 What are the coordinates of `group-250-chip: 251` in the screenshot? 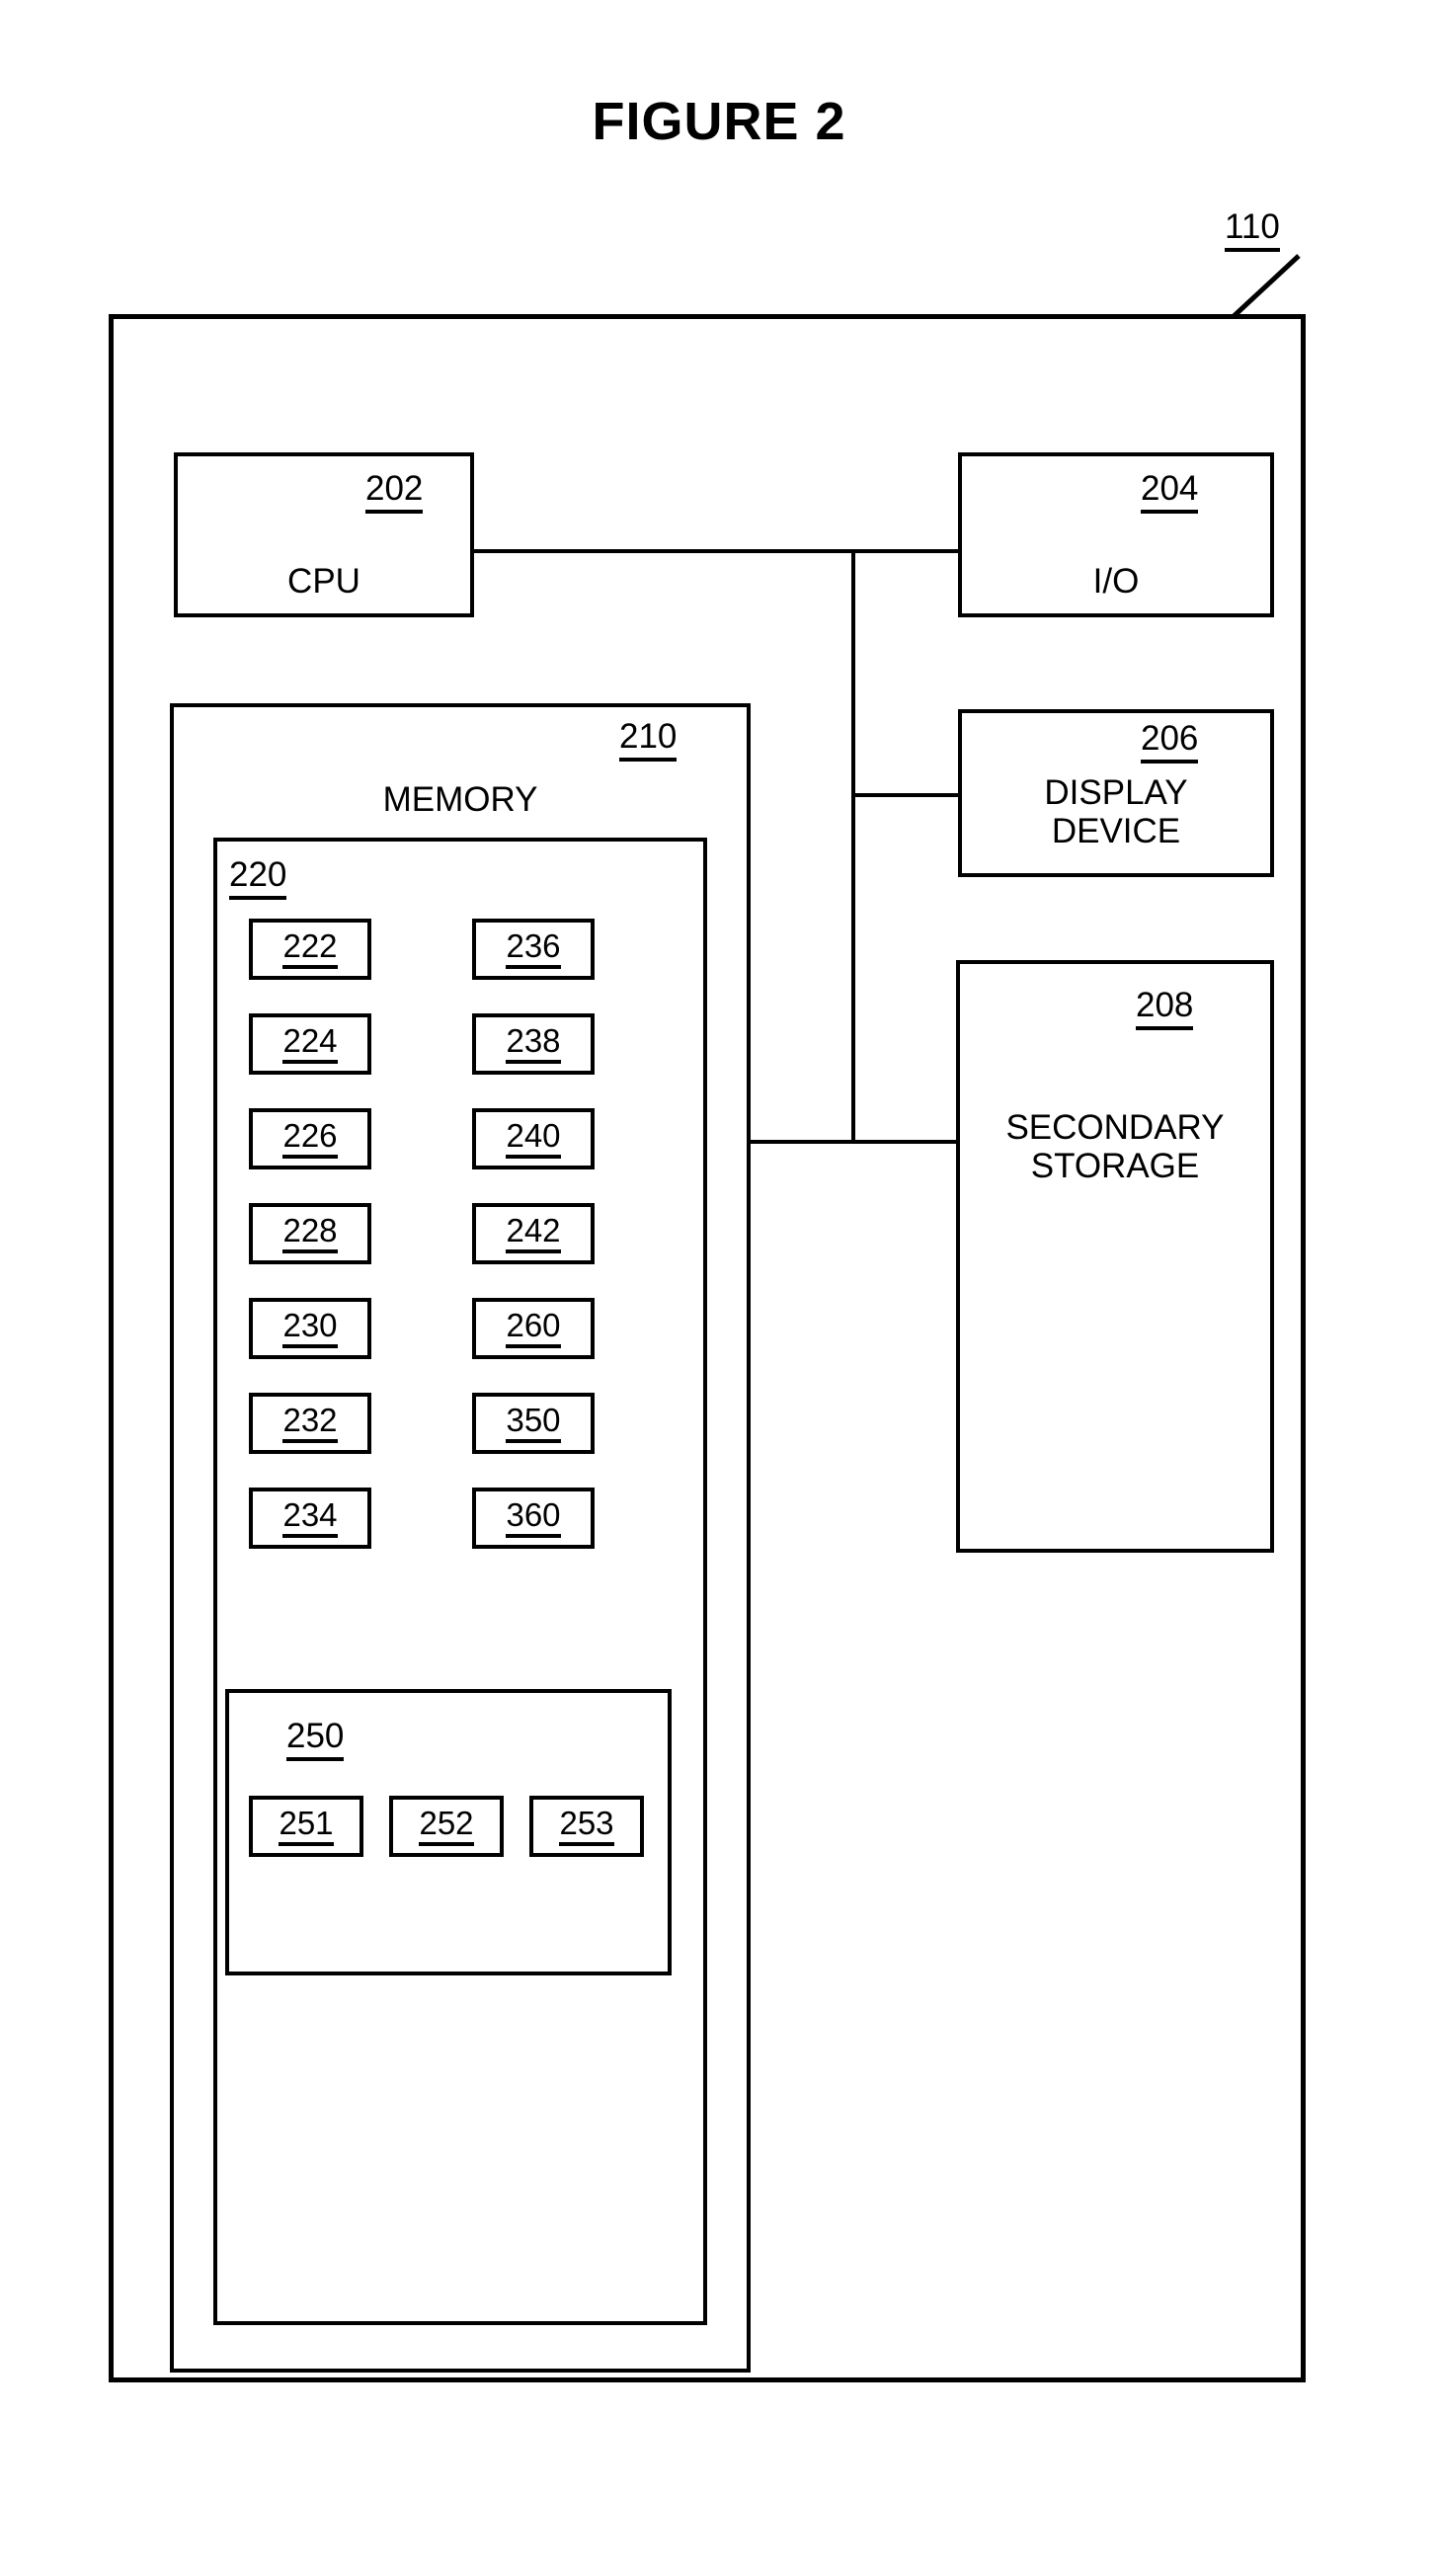 It's located at (306, 1826).